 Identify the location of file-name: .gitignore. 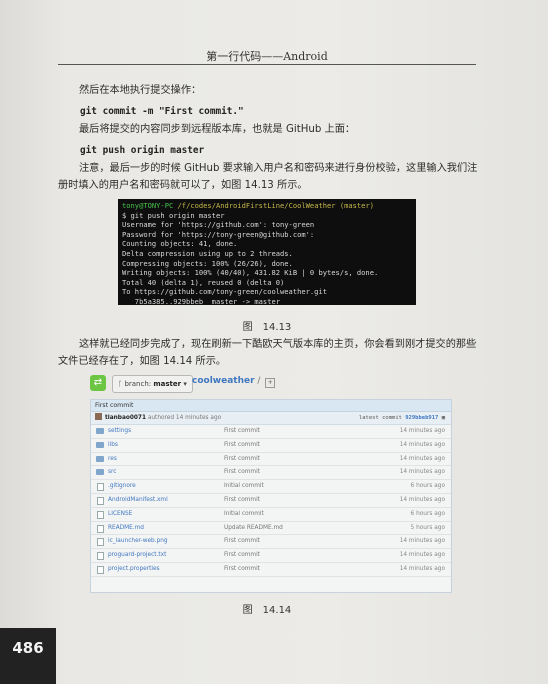
(122, 486).